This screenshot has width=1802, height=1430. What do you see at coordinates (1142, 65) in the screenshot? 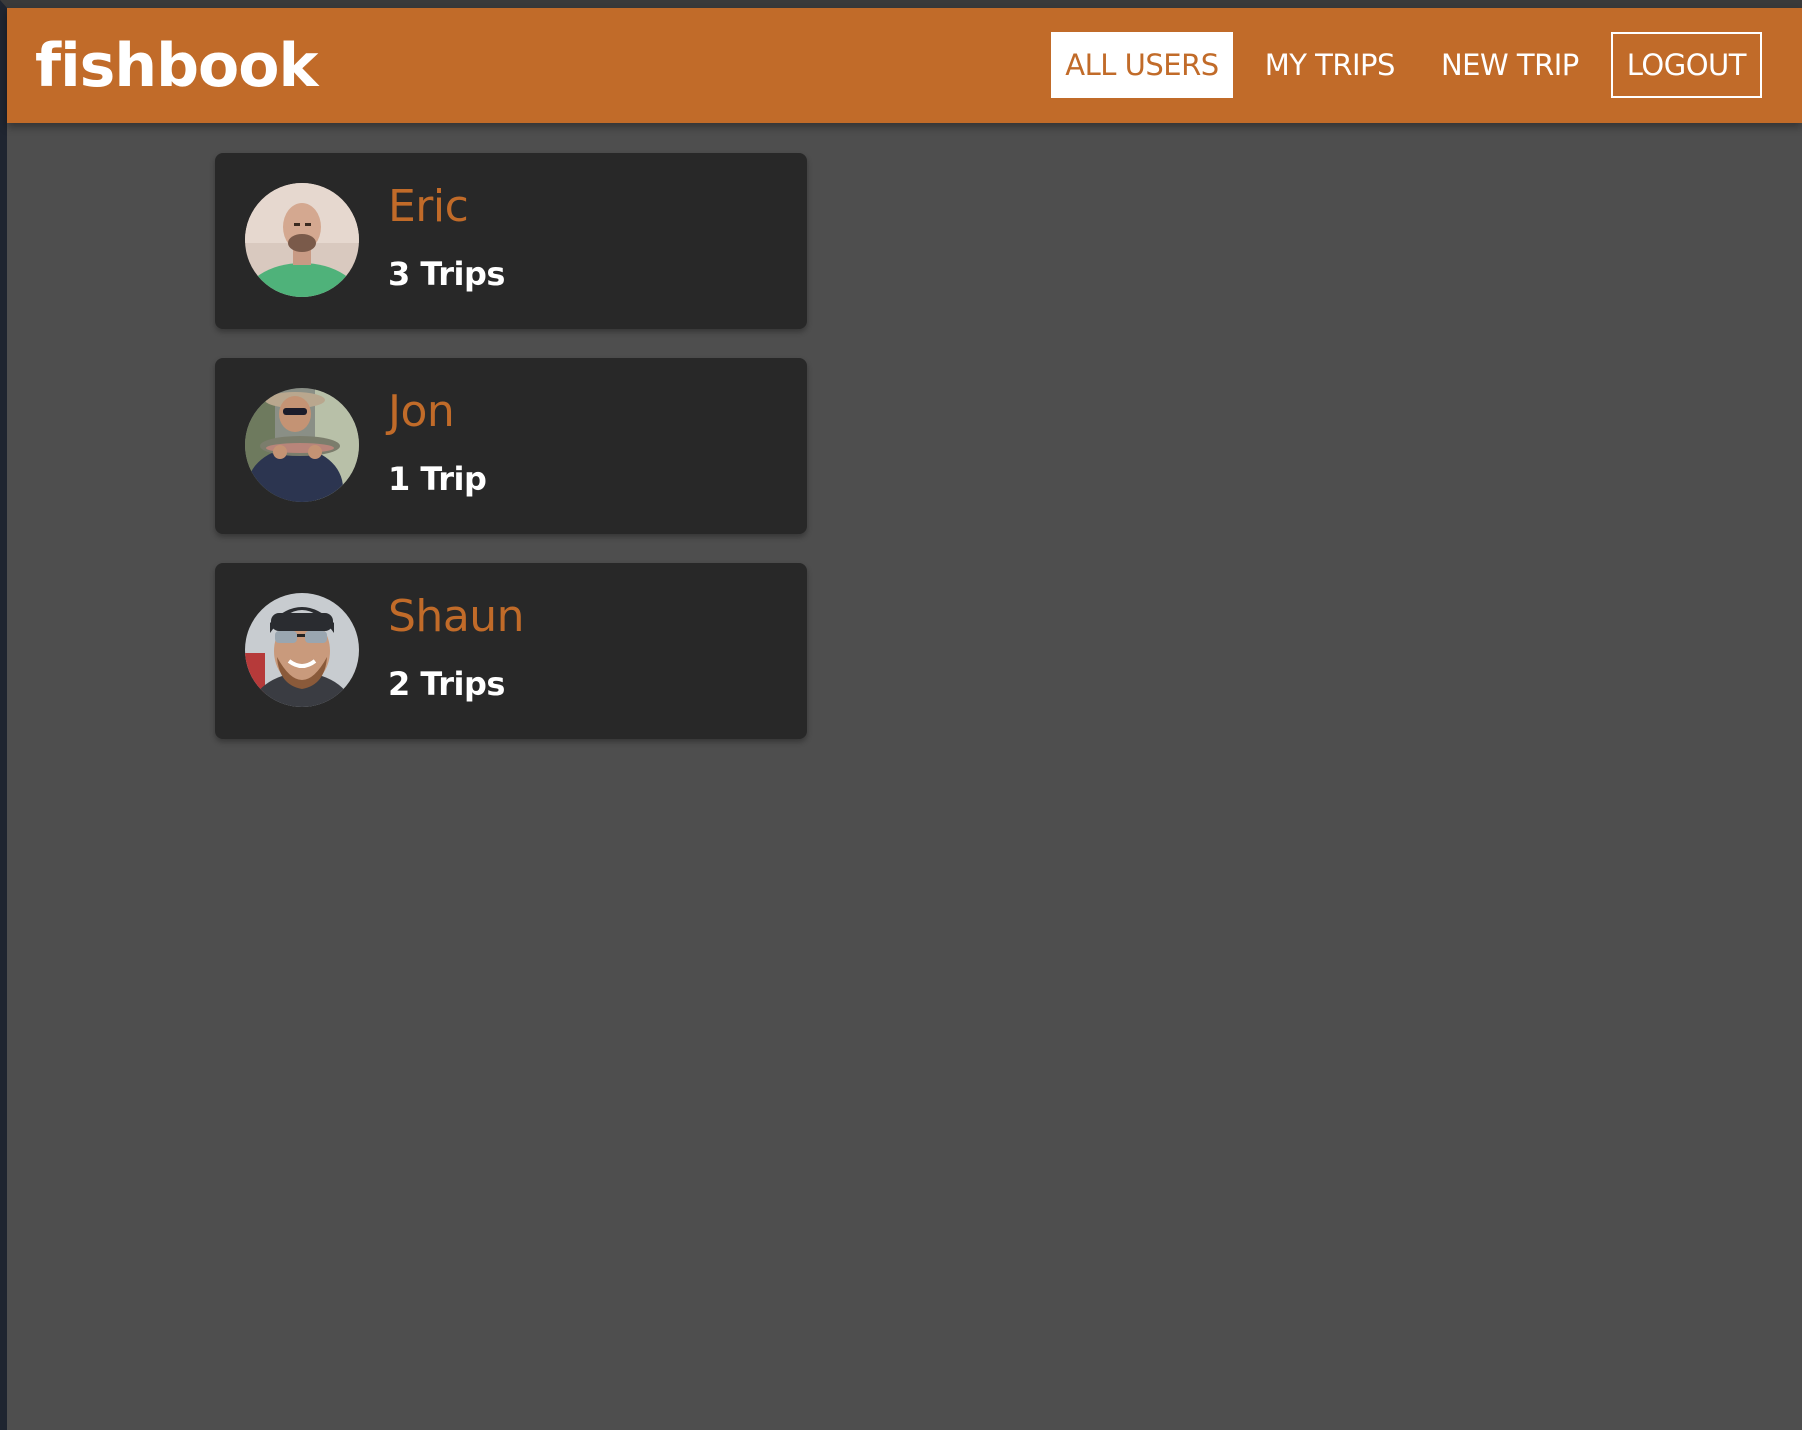
I see `nav-all-users: ALL USERS` at bounding box center [1142, 65].